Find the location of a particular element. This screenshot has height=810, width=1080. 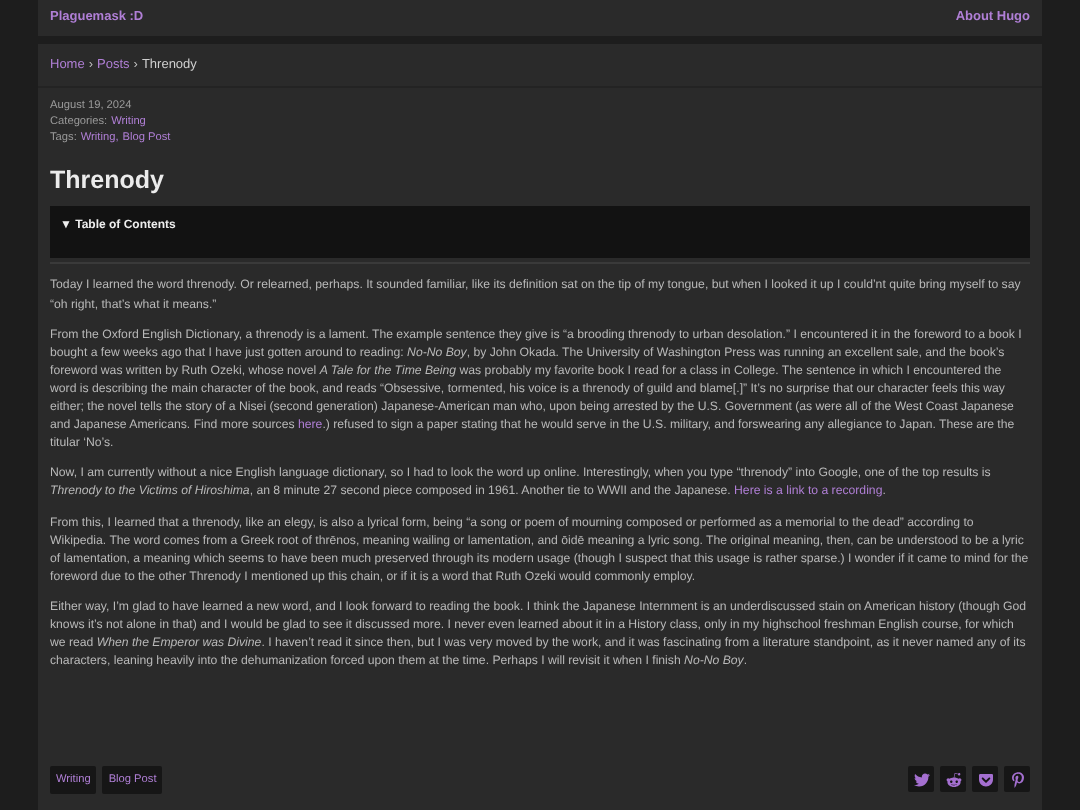

bird-icon is located at coordinates (921, 779).